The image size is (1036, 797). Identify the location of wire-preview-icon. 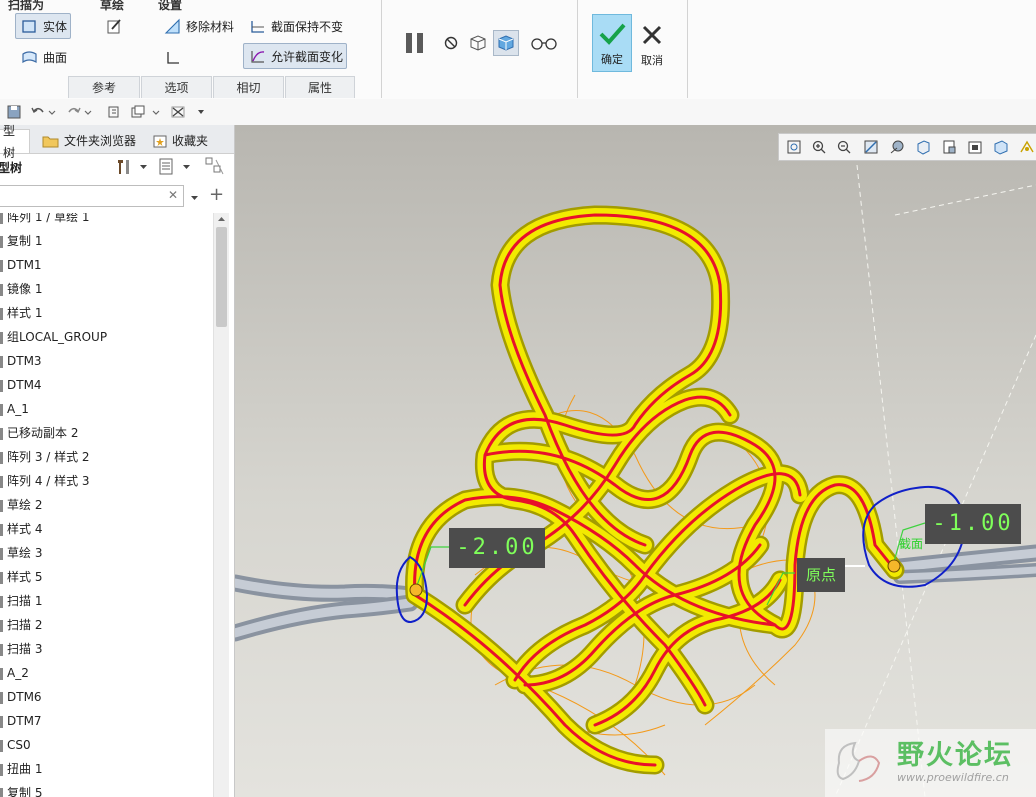
(478, 43).